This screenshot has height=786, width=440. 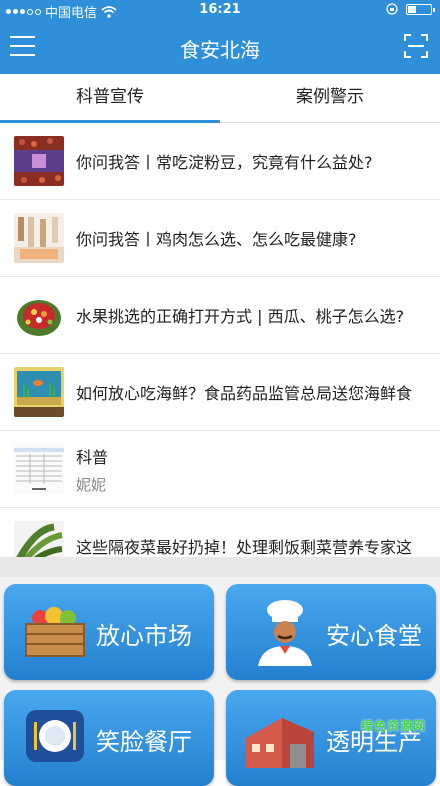 I want to click on list-item: 水果挑选的正确打开方式 | 西瓜、桃子怎么选?, so click(x=220, y=315).